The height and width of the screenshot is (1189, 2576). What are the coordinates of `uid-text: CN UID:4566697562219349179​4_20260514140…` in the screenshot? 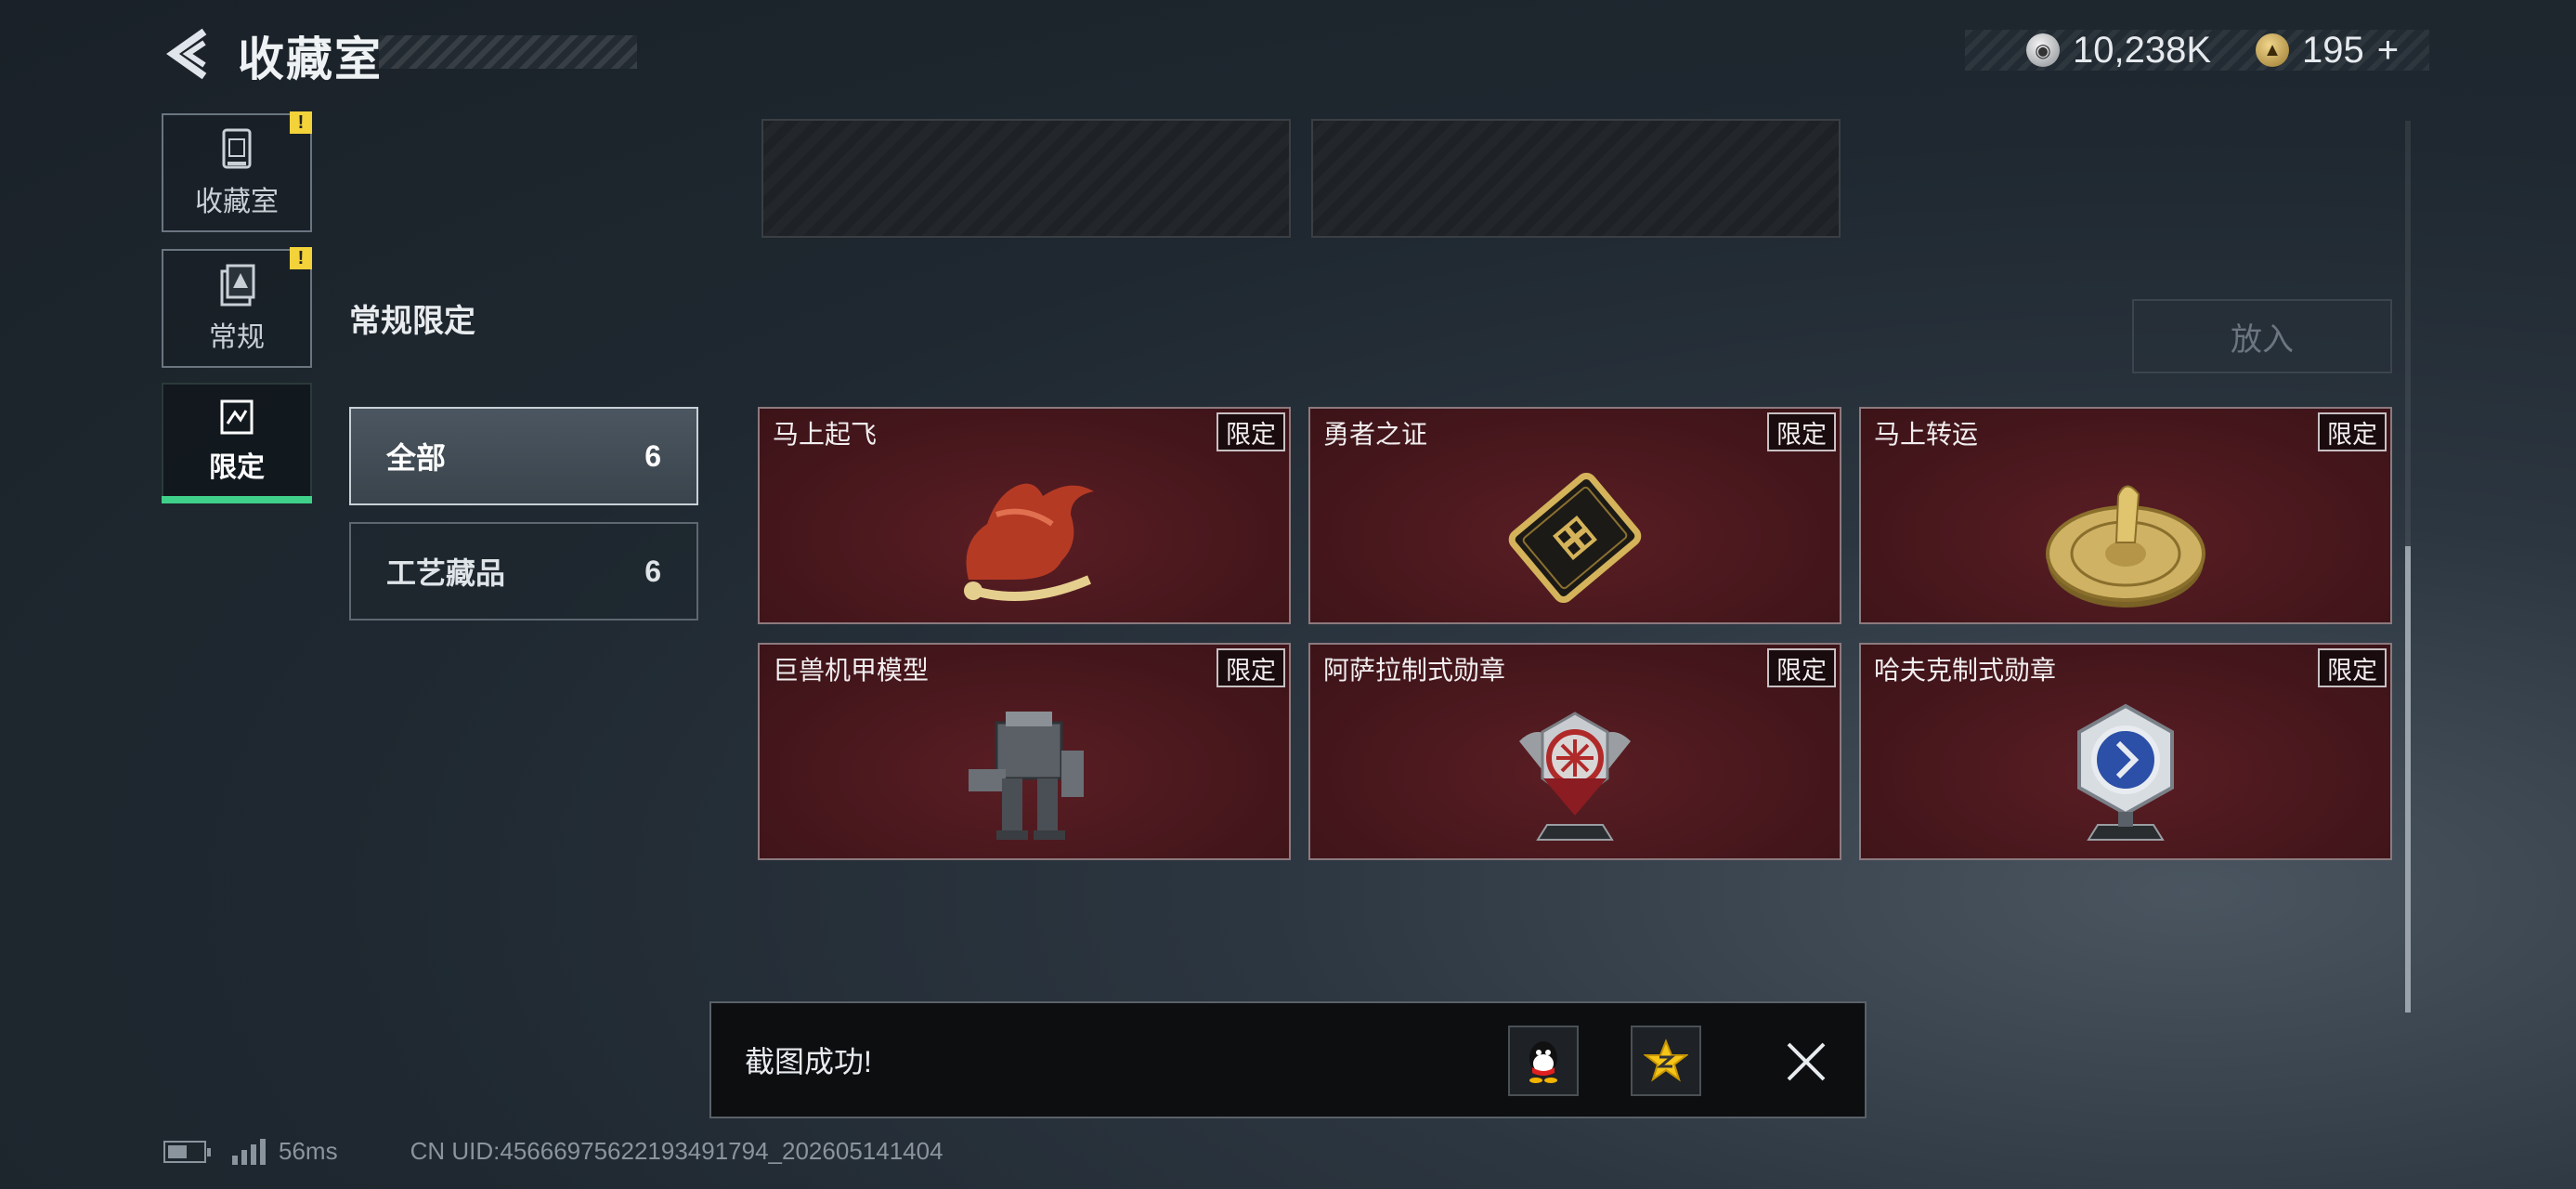 It's located at (677, 1151).